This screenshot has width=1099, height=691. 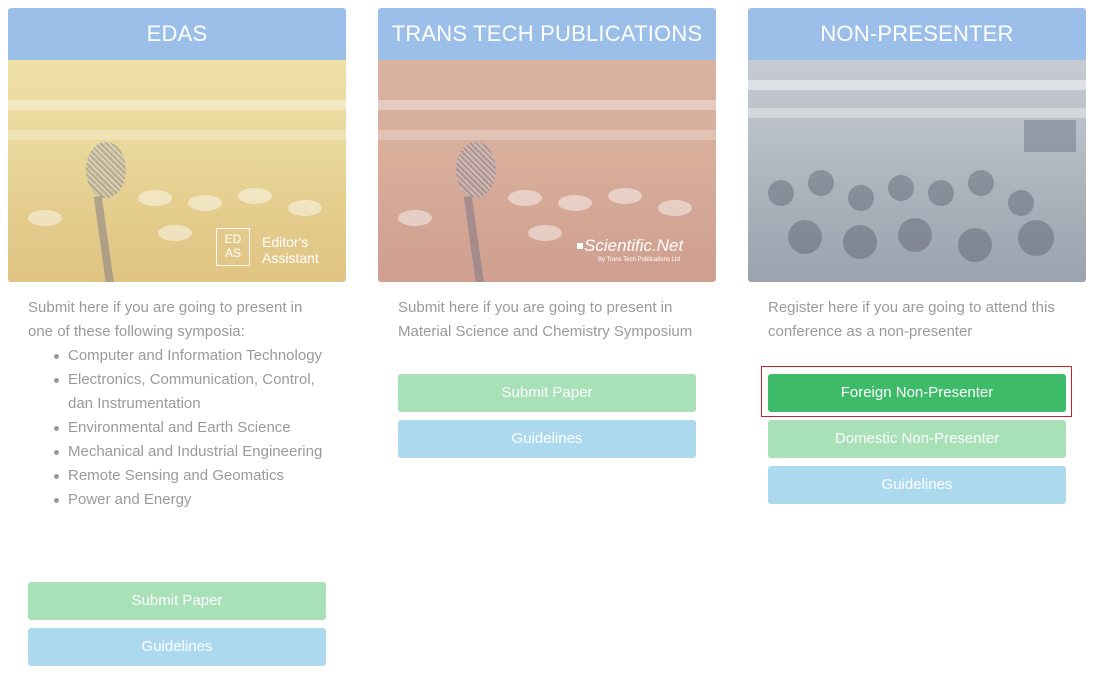 I want to click on card-title: EDAS, so click(x=177, y=34).